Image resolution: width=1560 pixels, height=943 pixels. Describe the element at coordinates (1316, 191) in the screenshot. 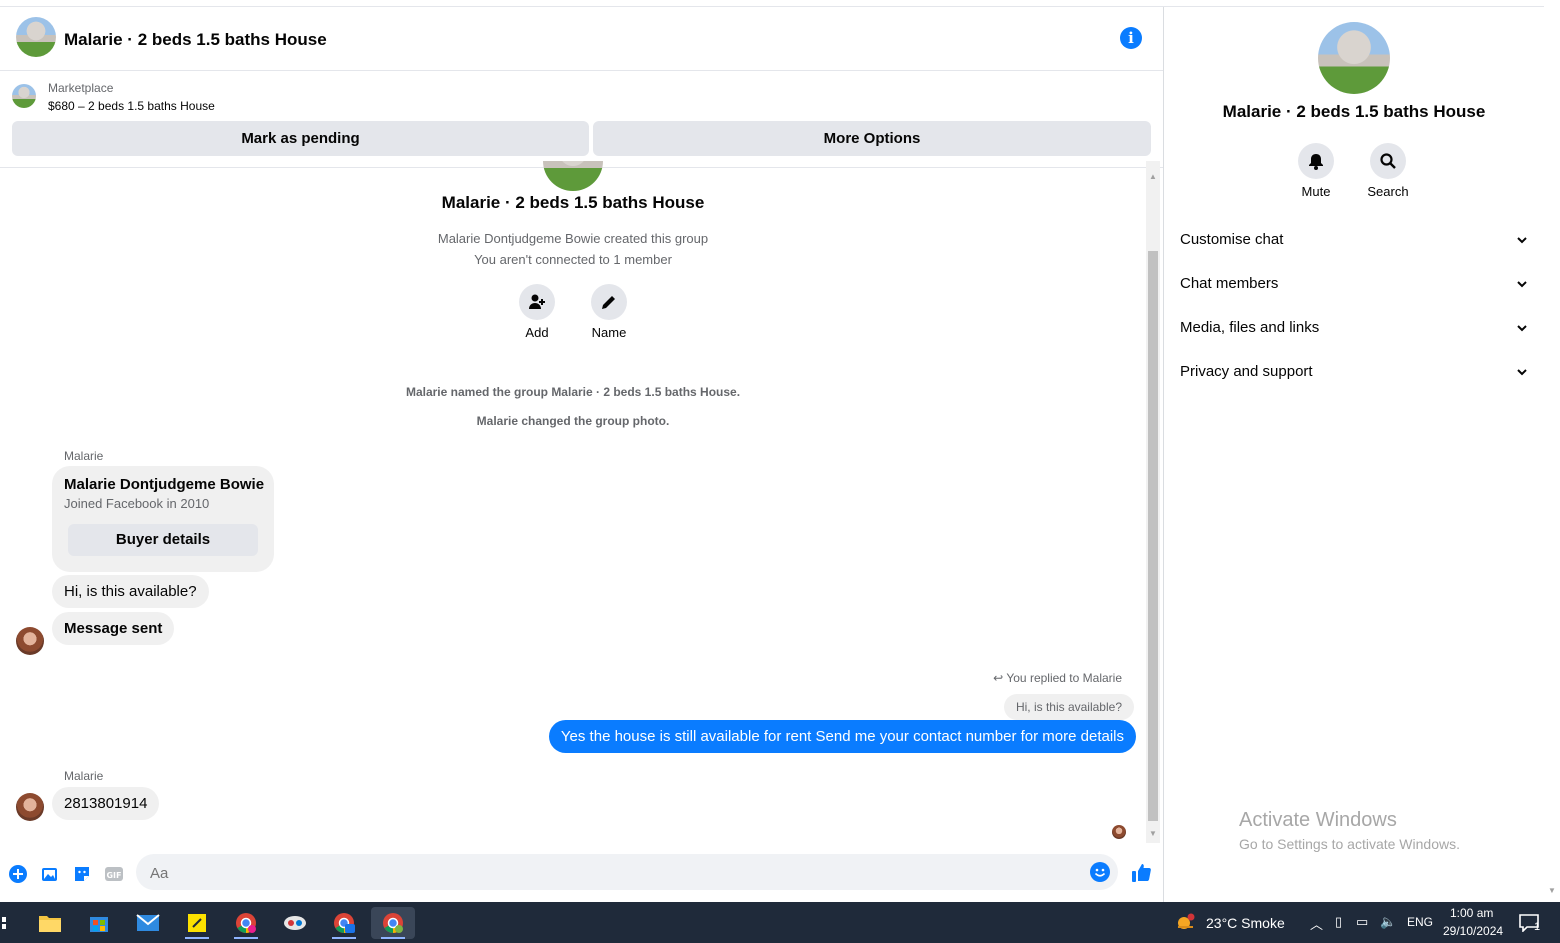

I see `mute-label: Mute` at that location.